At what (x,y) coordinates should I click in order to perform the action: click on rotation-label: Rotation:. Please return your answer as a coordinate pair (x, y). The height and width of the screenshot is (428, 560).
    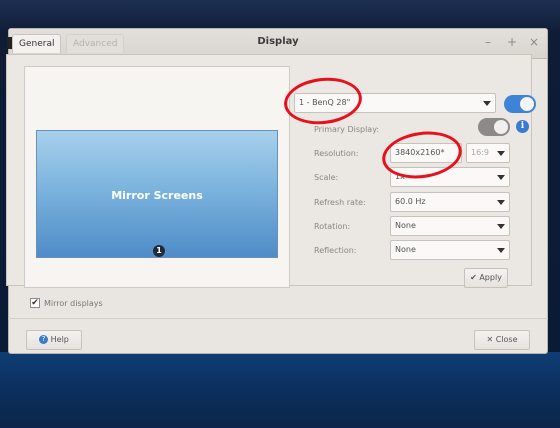
    Looking at the image, I should click on (332, 226).